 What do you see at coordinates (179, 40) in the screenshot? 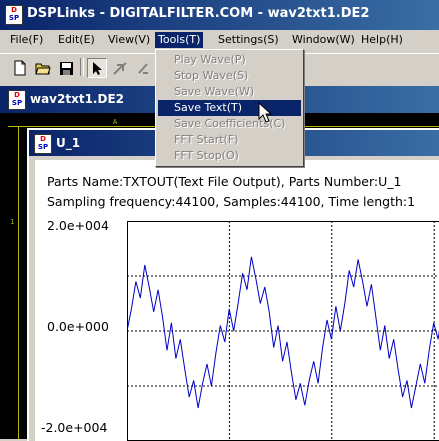
I see `menu-tools: Tools(T)` at bounding box center [179, 40].